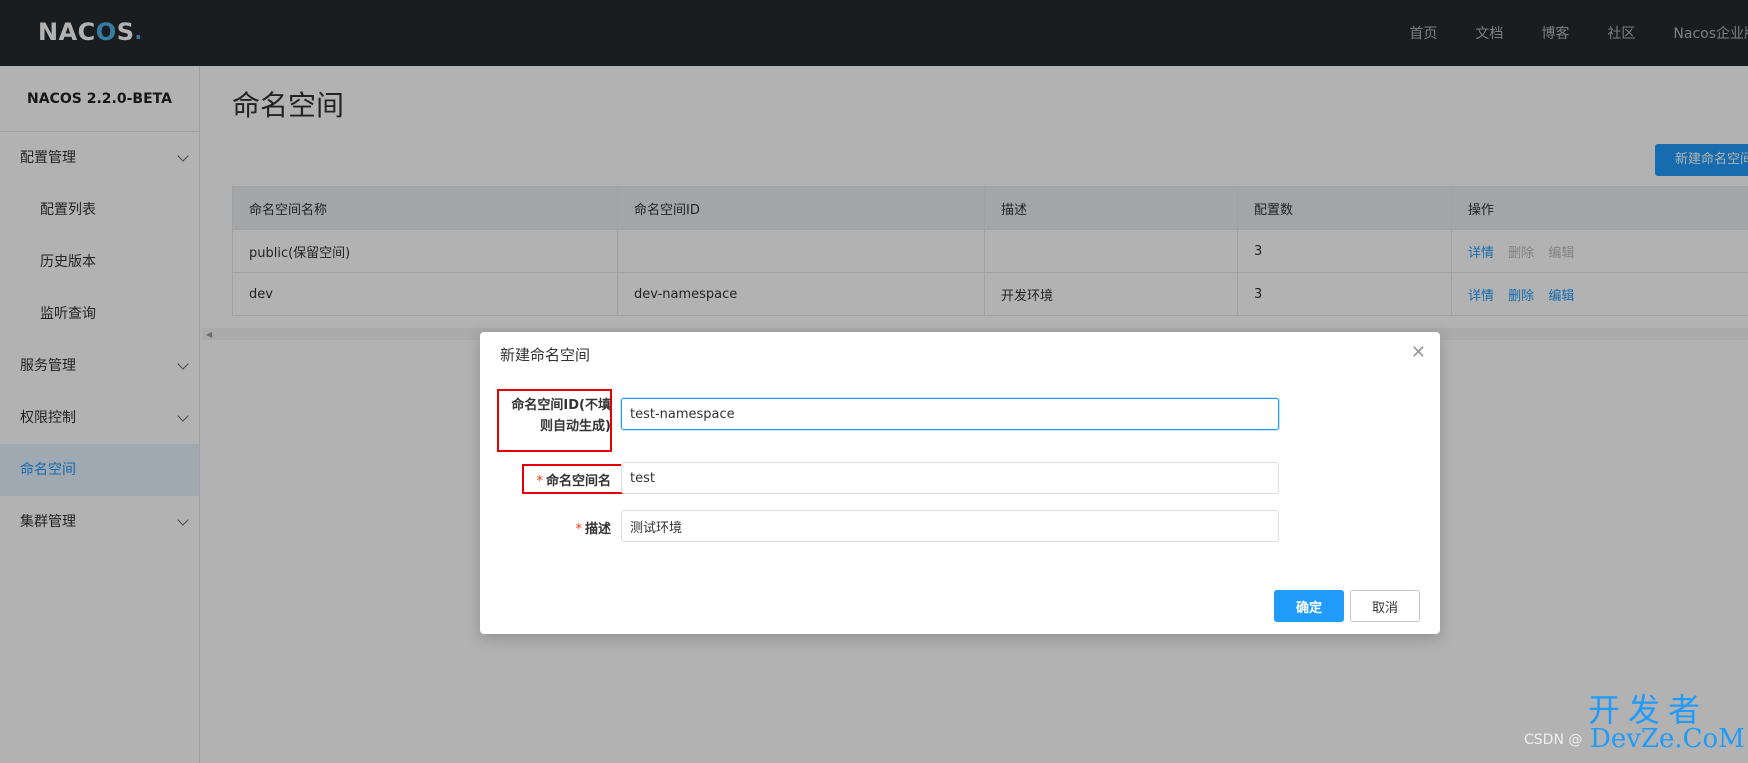 The height and width of the screenshot is (763, 1748). I want to click on description-label: * 描述, so click(555, 527).